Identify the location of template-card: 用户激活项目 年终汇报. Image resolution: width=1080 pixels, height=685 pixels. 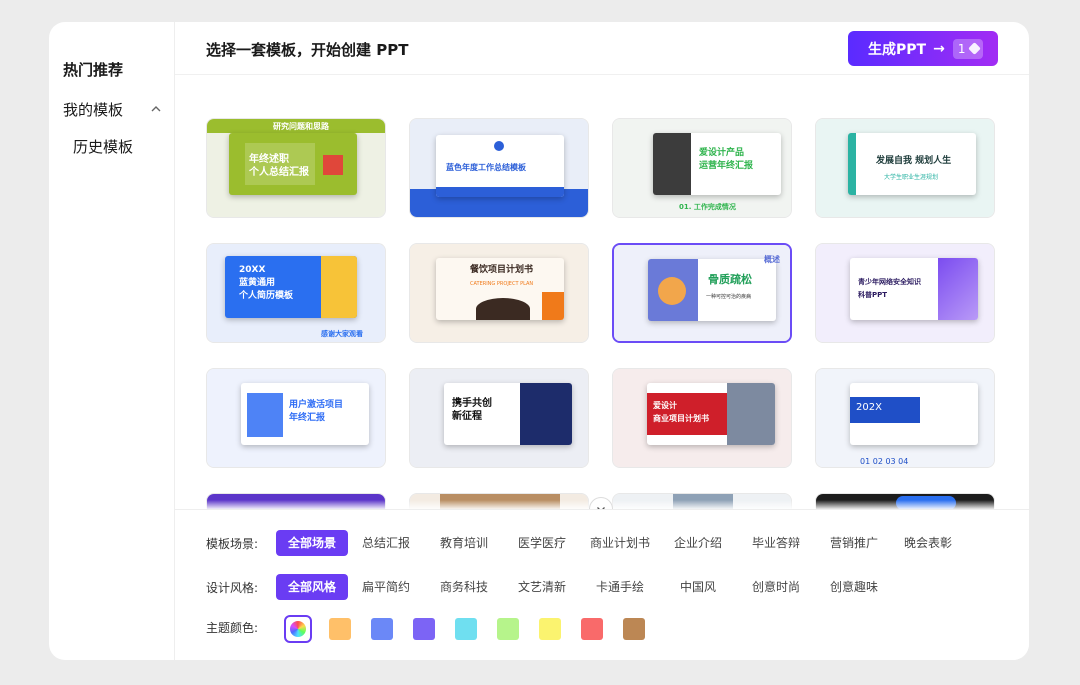
(296, 418).